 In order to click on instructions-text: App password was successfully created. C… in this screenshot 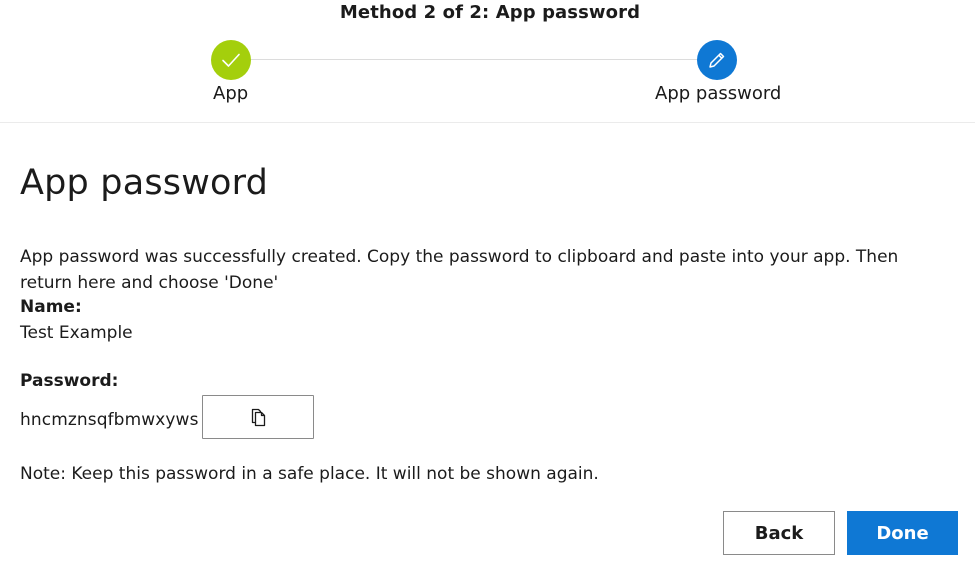, I will do `click(459, 270)`.